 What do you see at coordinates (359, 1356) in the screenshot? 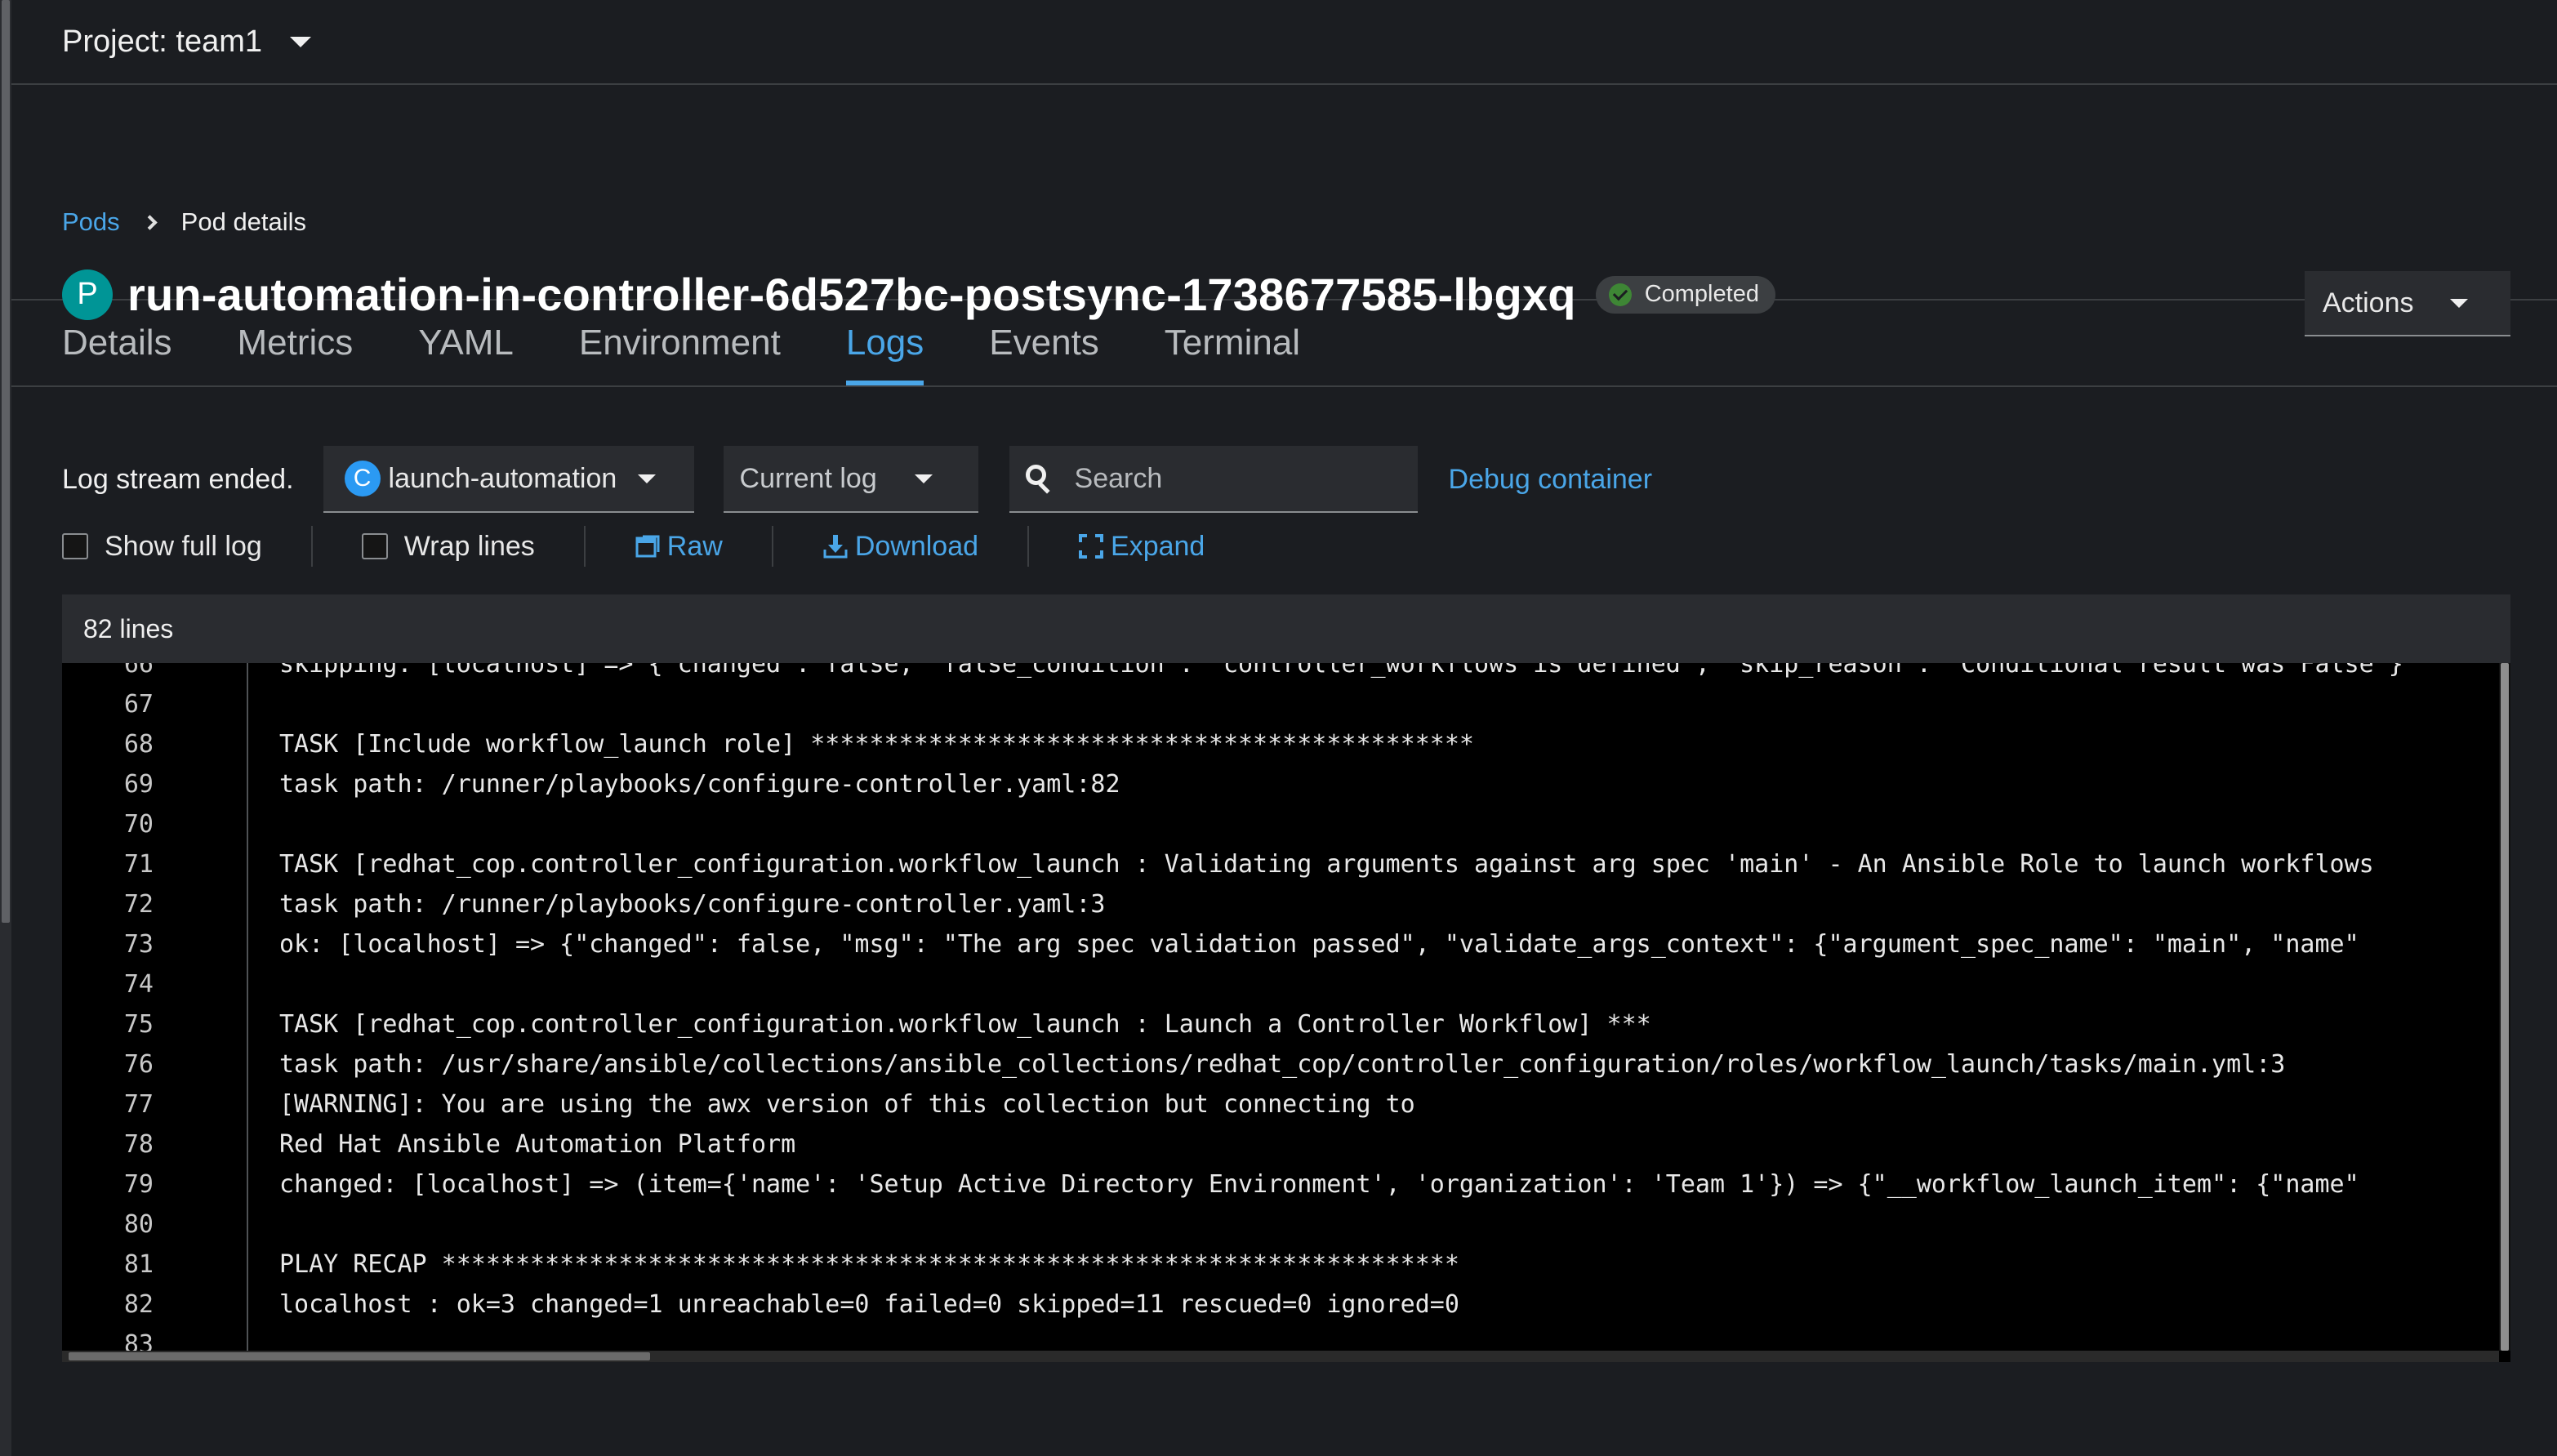
I see `log-horizontal-scrollbar-thumb` at bounding box center [359, 1356].